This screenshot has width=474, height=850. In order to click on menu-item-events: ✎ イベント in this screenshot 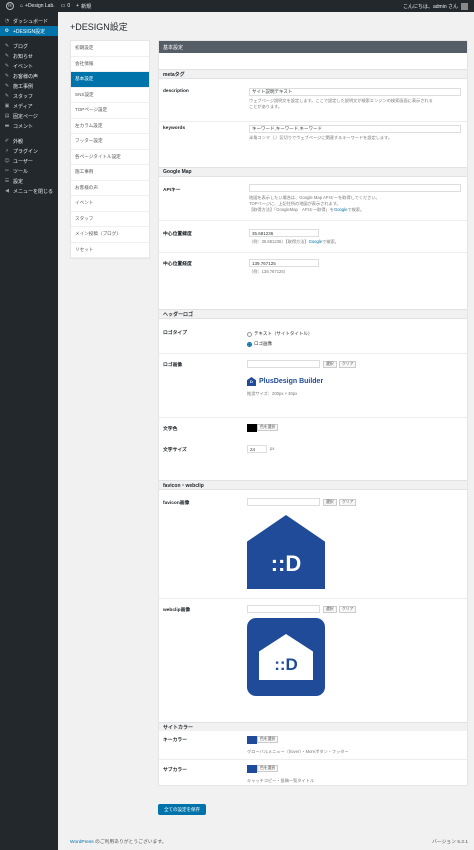, I will do `click(29, 66)`.